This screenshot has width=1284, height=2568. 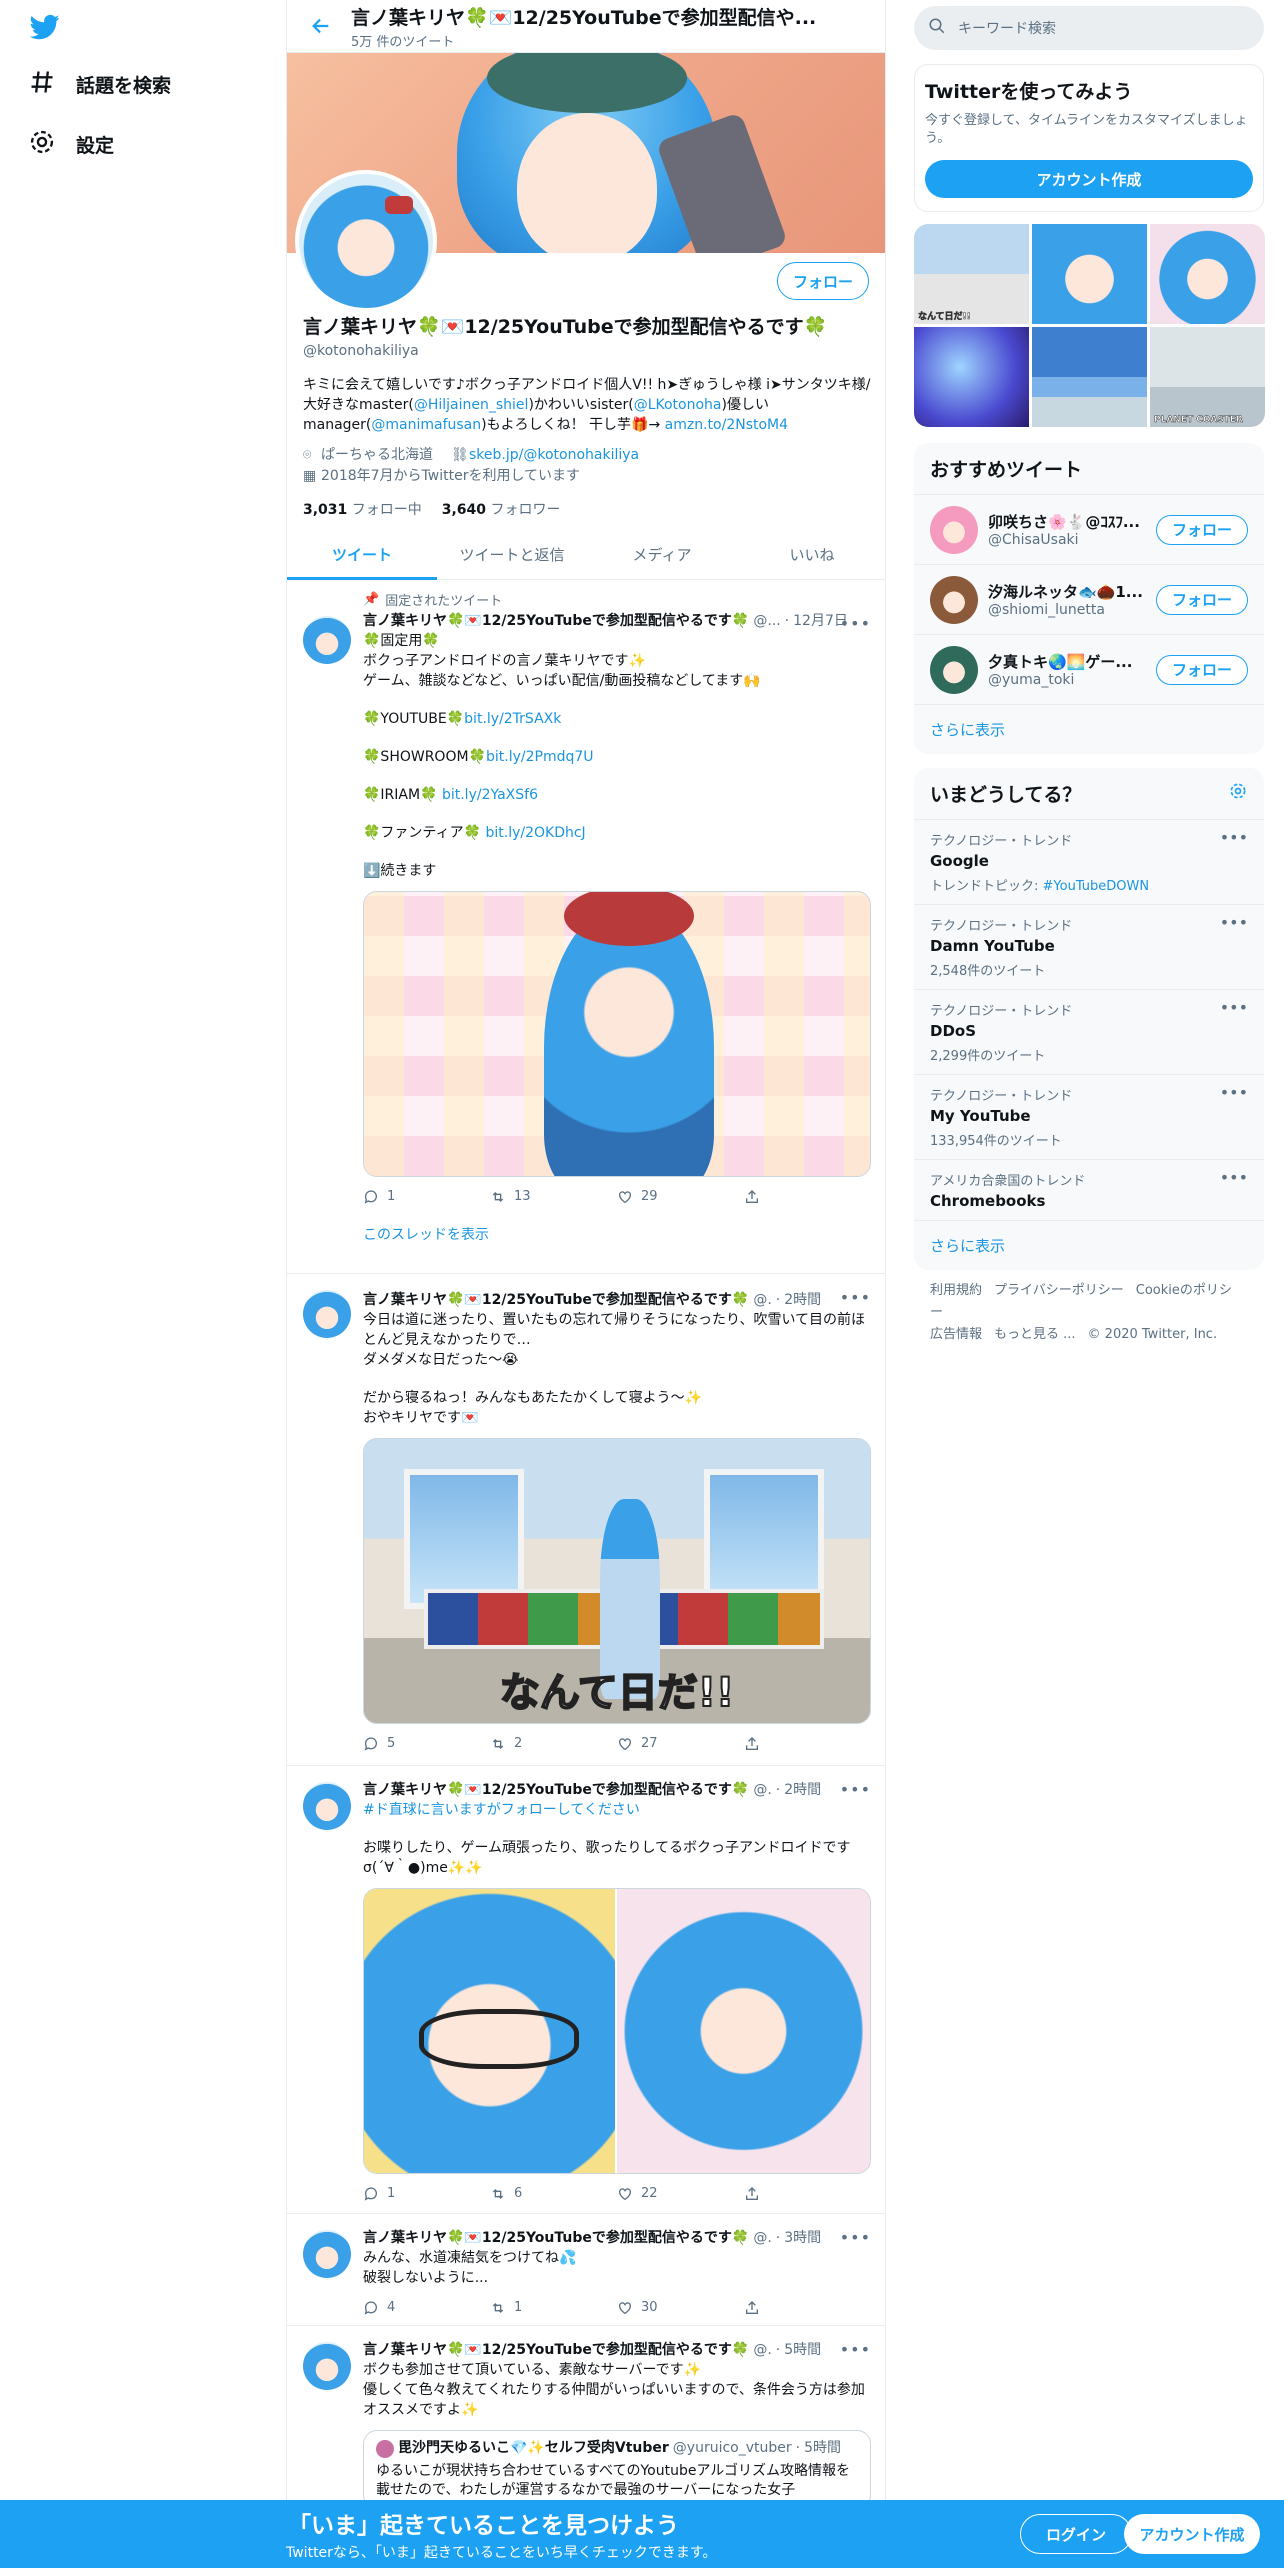 What do you see at coordinates (680, 1197) in the screenshot?
I see `like-button: 29` at bounding box center [680, 1197].